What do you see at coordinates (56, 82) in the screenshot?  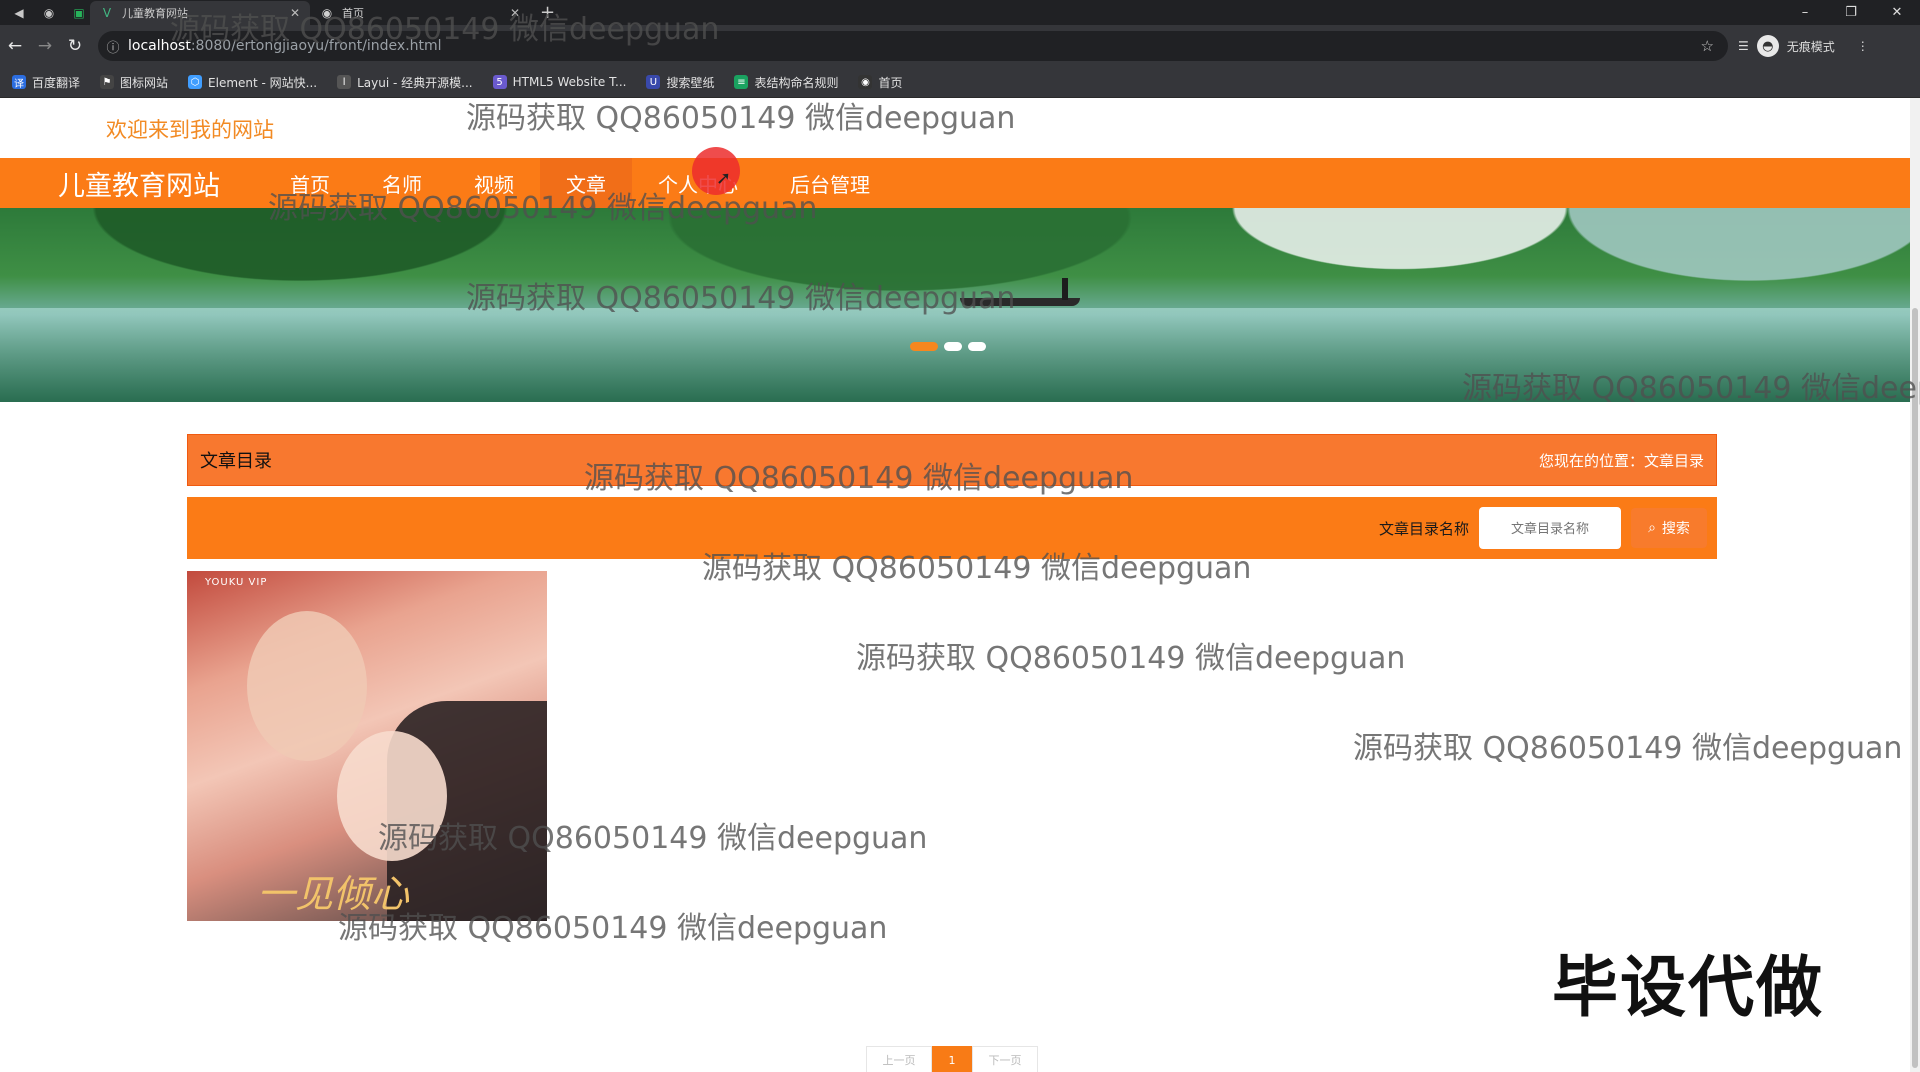 I see `bookmark-label: 百度翻译` at bounding box center [56, 82].